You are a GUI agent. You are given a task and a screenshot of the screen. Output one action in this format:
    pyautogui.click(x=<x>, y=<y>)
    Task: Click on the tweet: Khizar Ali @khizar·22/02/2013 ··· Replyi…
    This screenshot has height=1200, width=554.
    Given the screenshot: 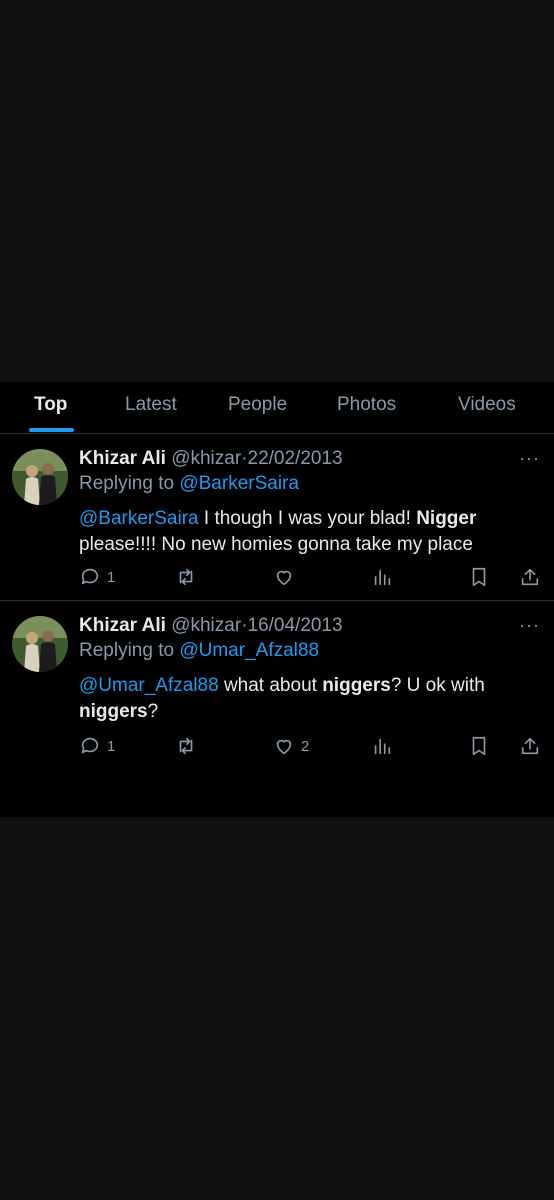 What is the action you would take?
    pyautogui.click(x=277, y=517)
    